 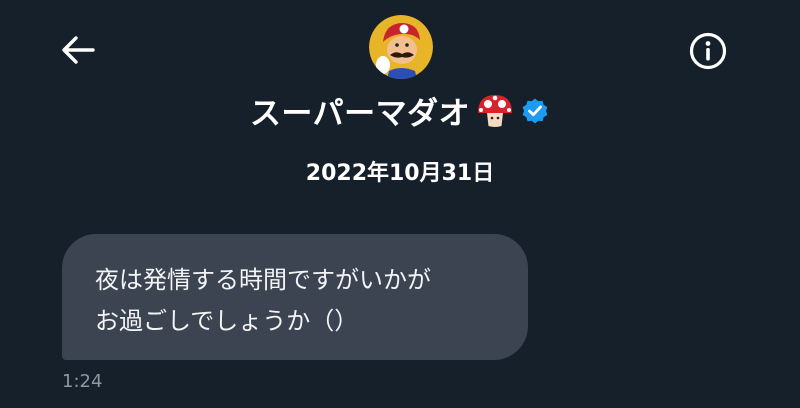 I want to click on message-text-line: お過ごしでしょうか（）, so click(x=227, y=321).